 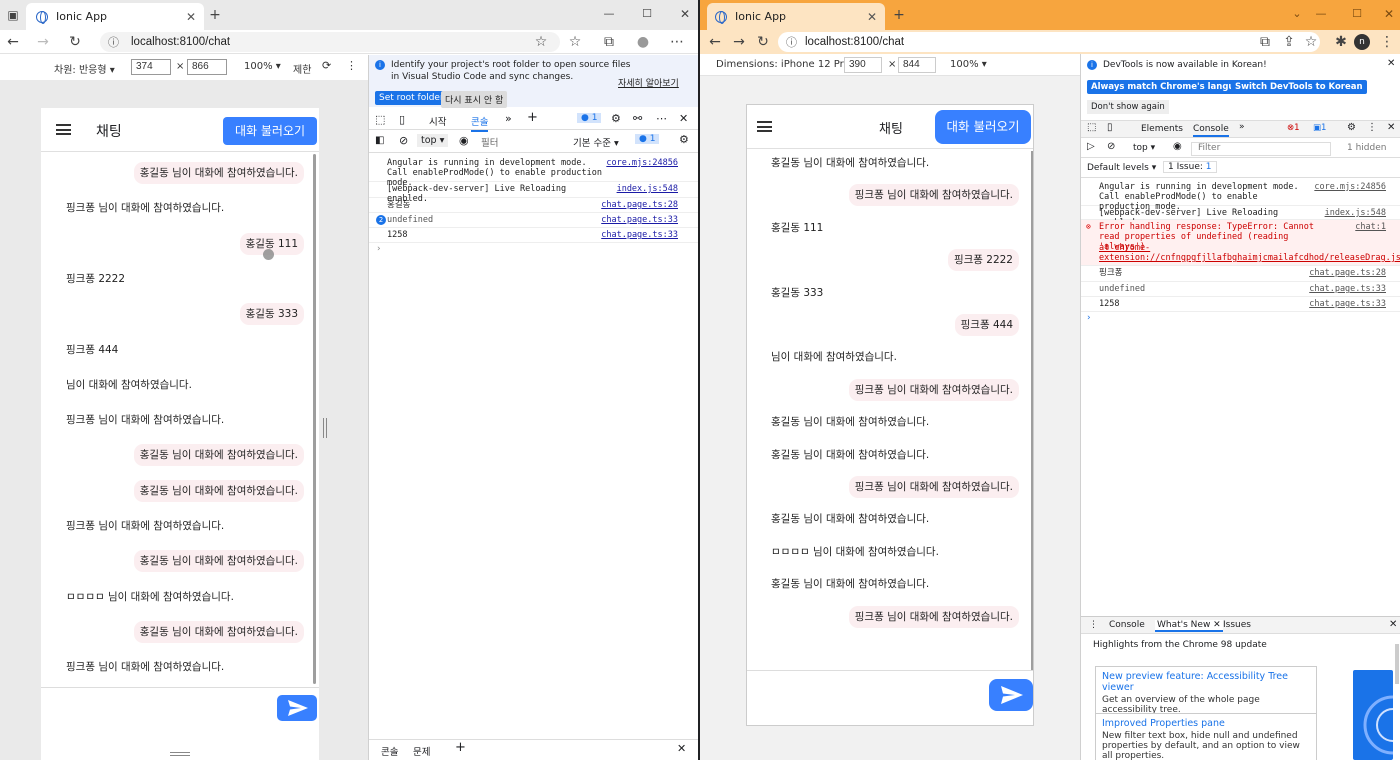 What do you see at coordinates (1297, 14) in the screenshot?
I see `tab-search-icon: ⌄` at bounding box center [1297, 14].